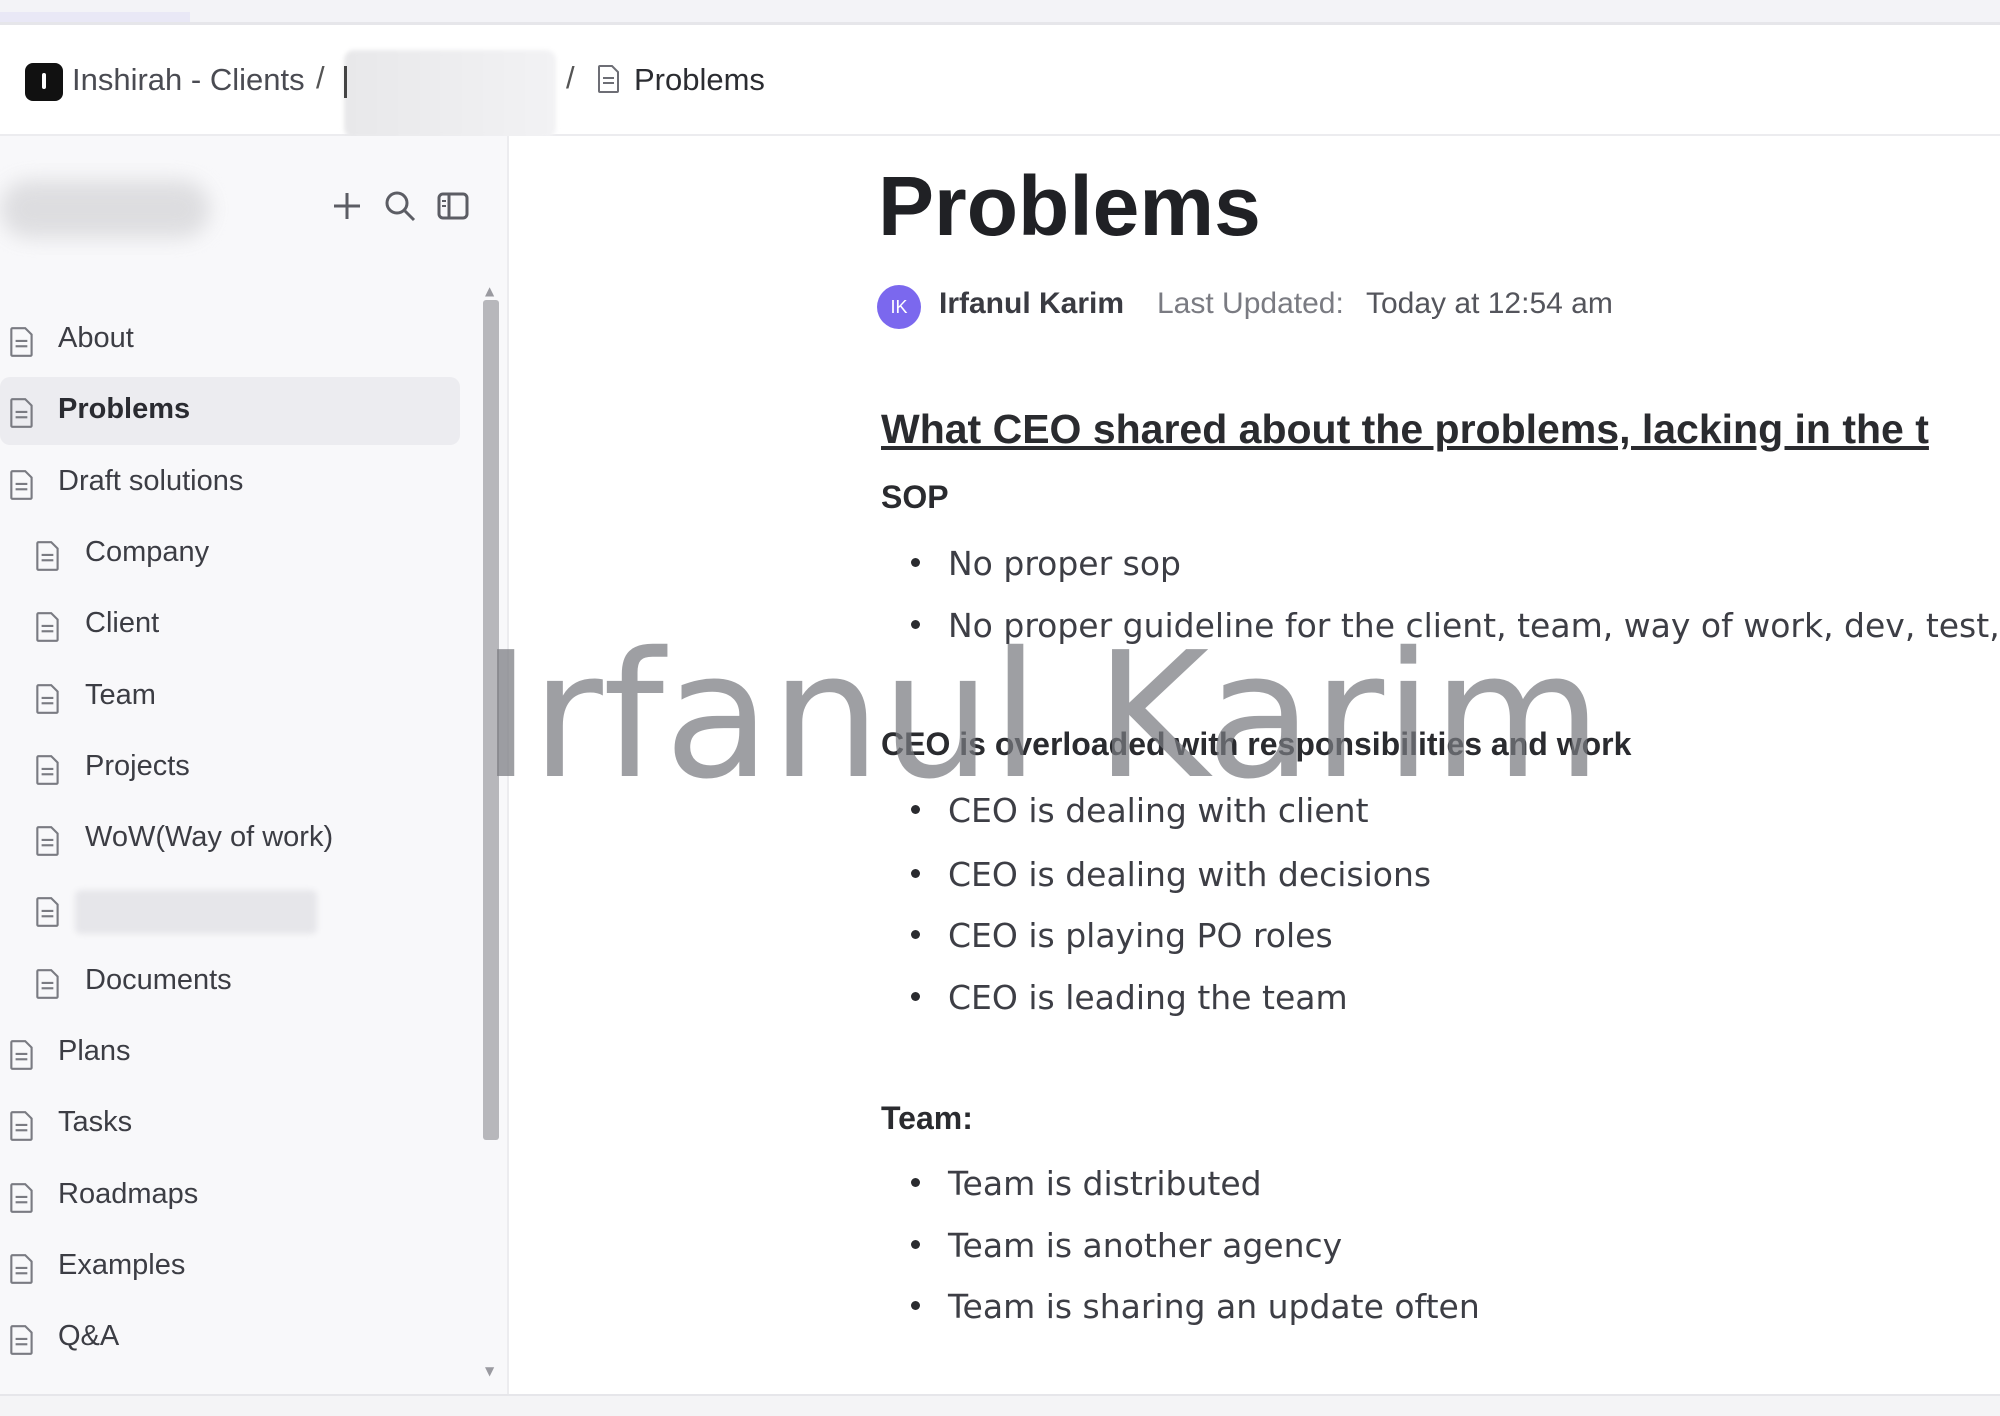  I want to click on breadcrumb-current: Problems, so click(699, 80).